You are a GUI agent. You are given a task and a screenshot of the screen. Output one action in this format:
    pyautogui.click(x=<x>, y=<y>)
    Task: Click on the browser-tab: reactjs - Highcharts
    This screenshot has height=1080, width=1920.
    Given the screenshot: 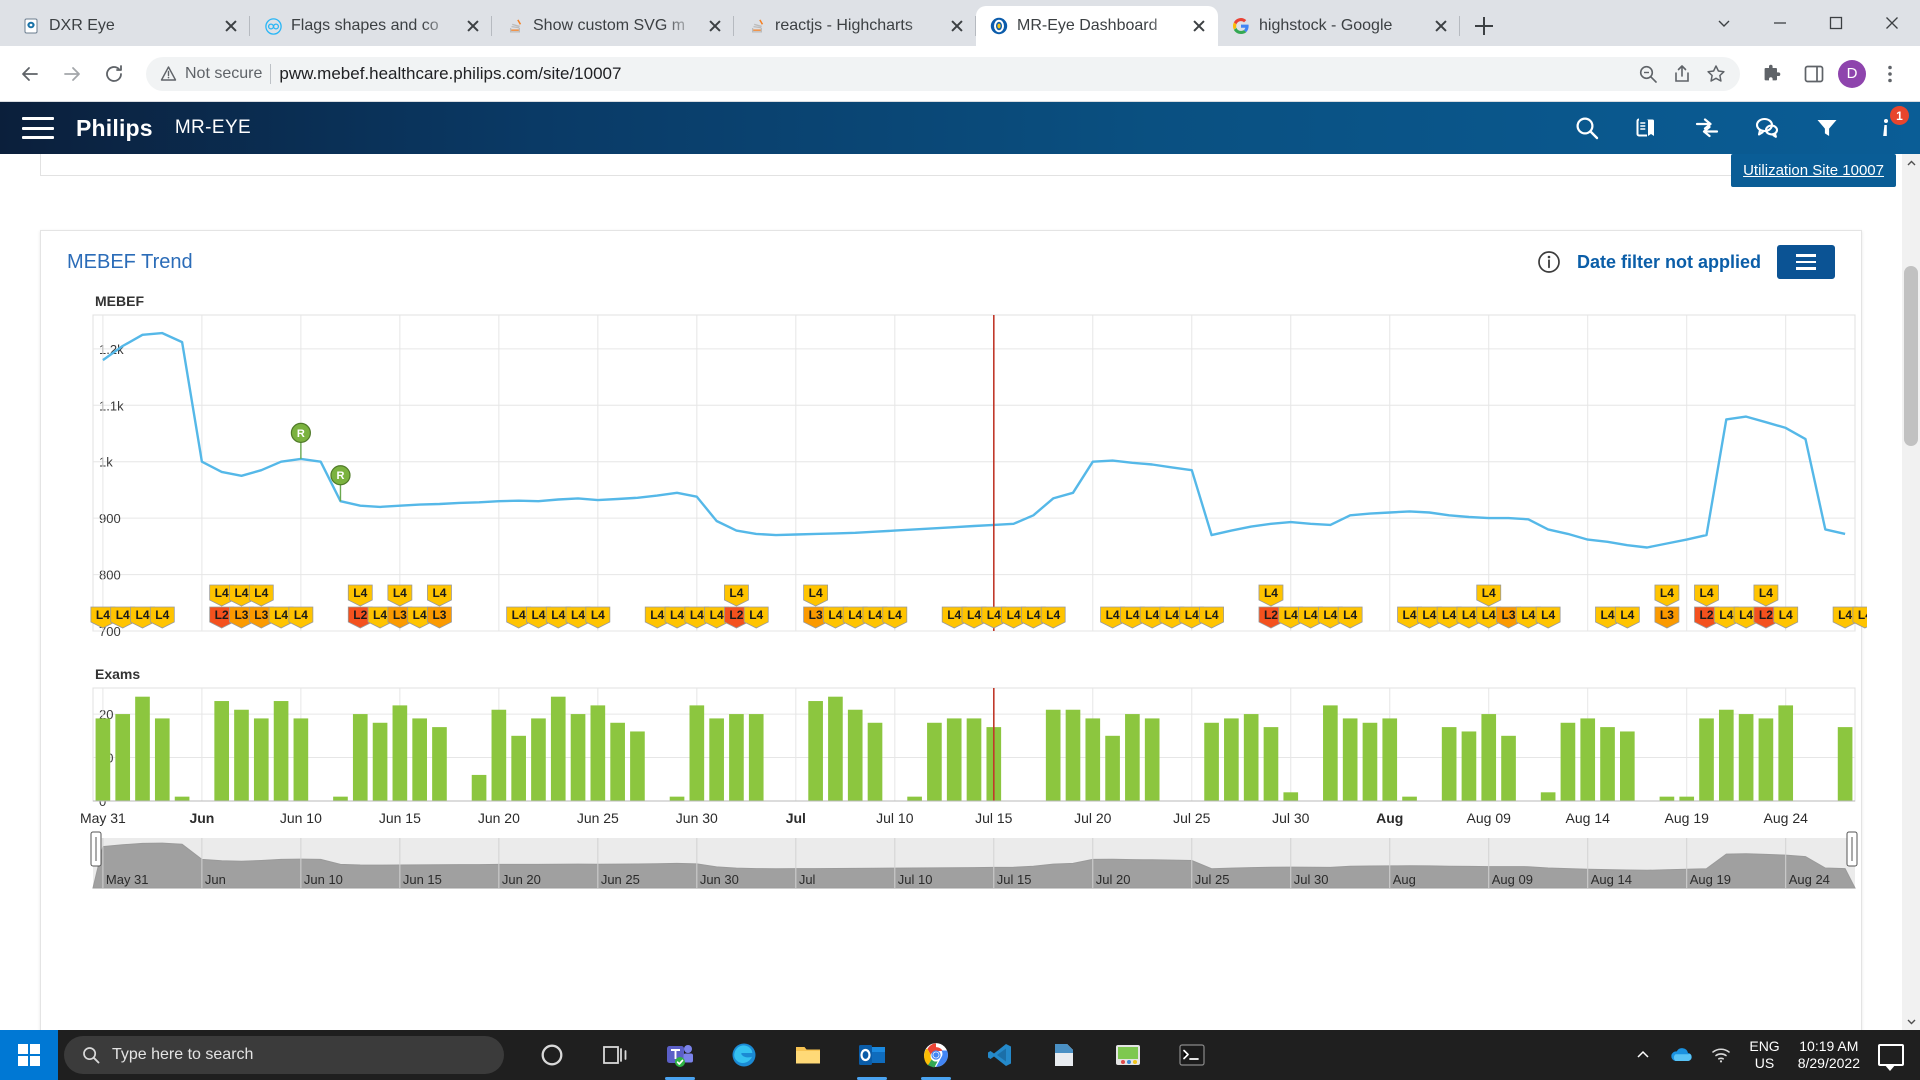 What is the action you would take?
    pyautogui.click(x=855, y=26)
    